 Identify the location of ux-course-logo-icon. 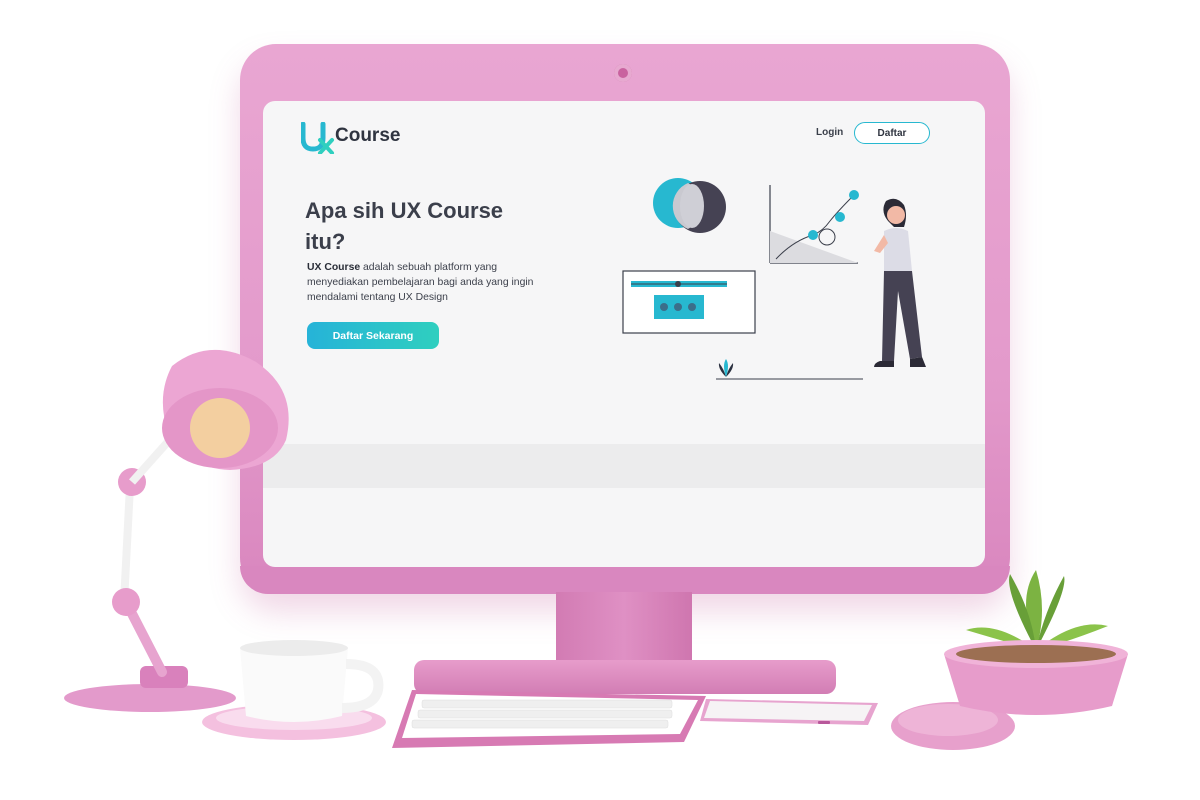
(319, 138).